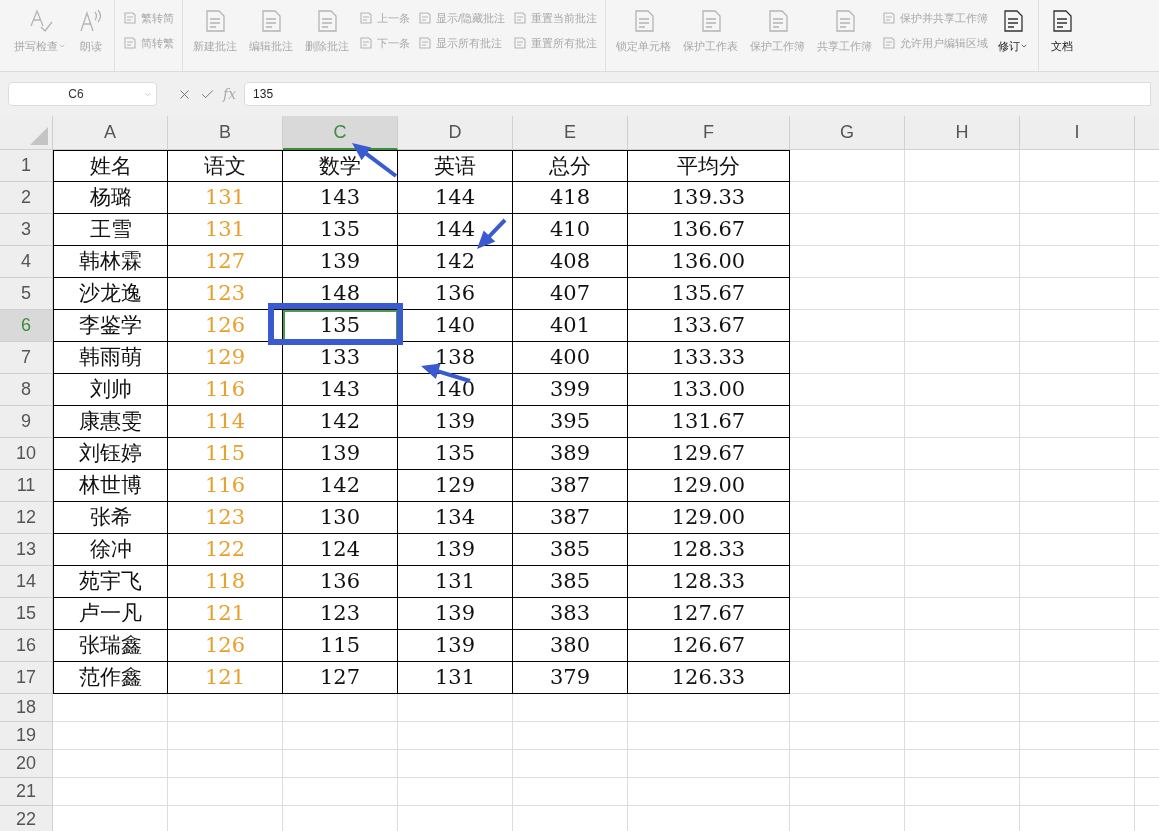 The height and width of the screenshot is (831, 1159). Describe the element at coordinates (709, 166) in the screenshot. I see `table-cell: 平均分` at that location.